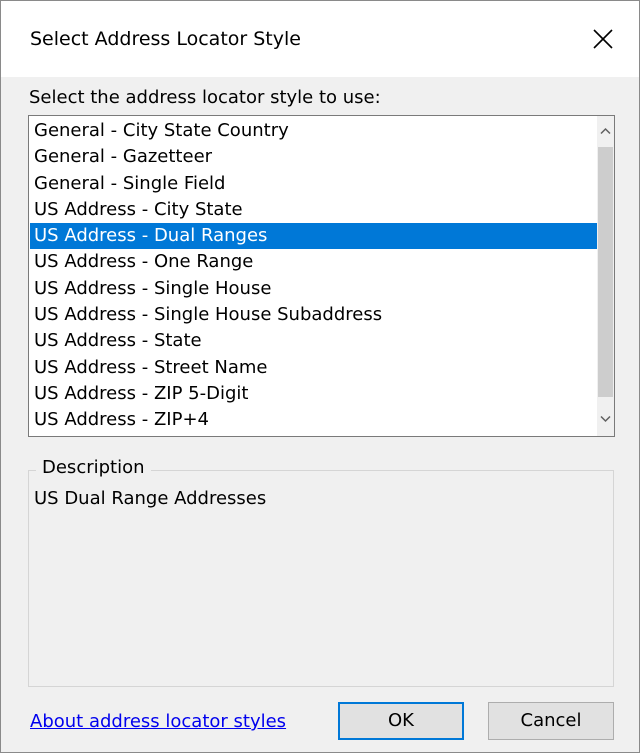 This screenshot has width=640, height=753. Describe the element at coordinates (314, 131) in the screenshot. I see `list-item: General - City State Country` at that location.